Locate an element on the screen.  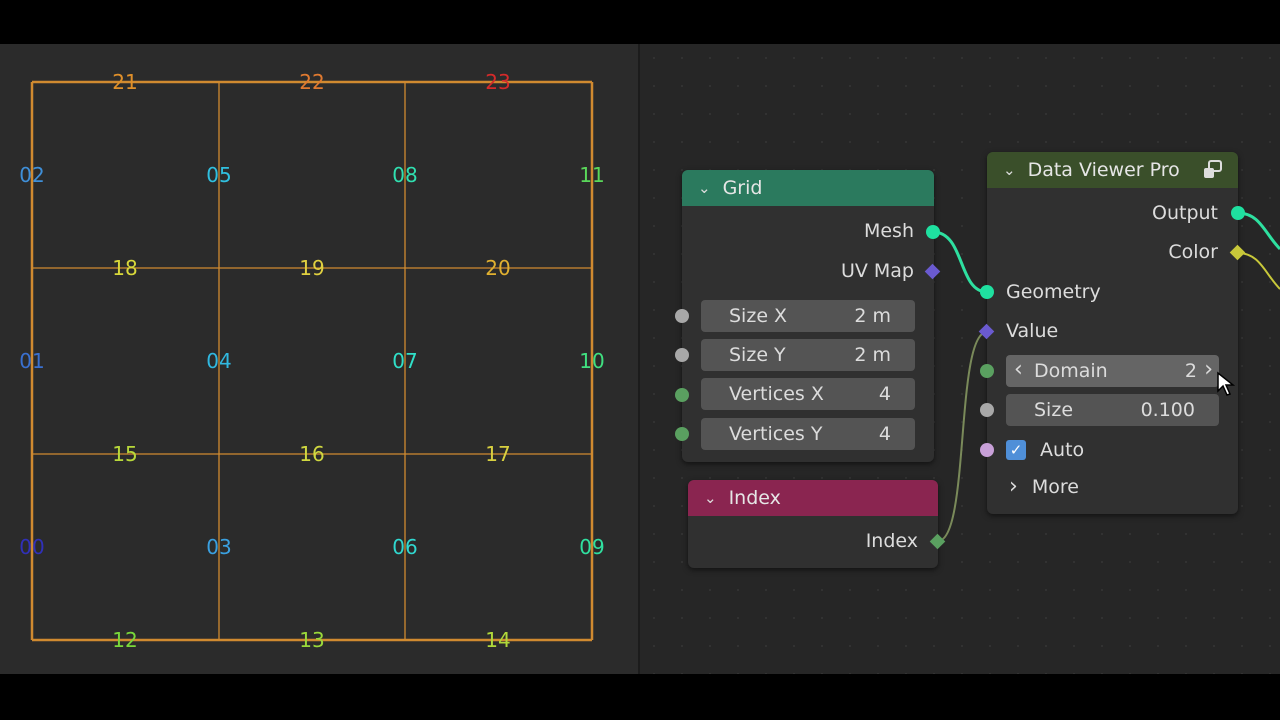
vertices-x-input-socket is located at coordinates (682, 395).